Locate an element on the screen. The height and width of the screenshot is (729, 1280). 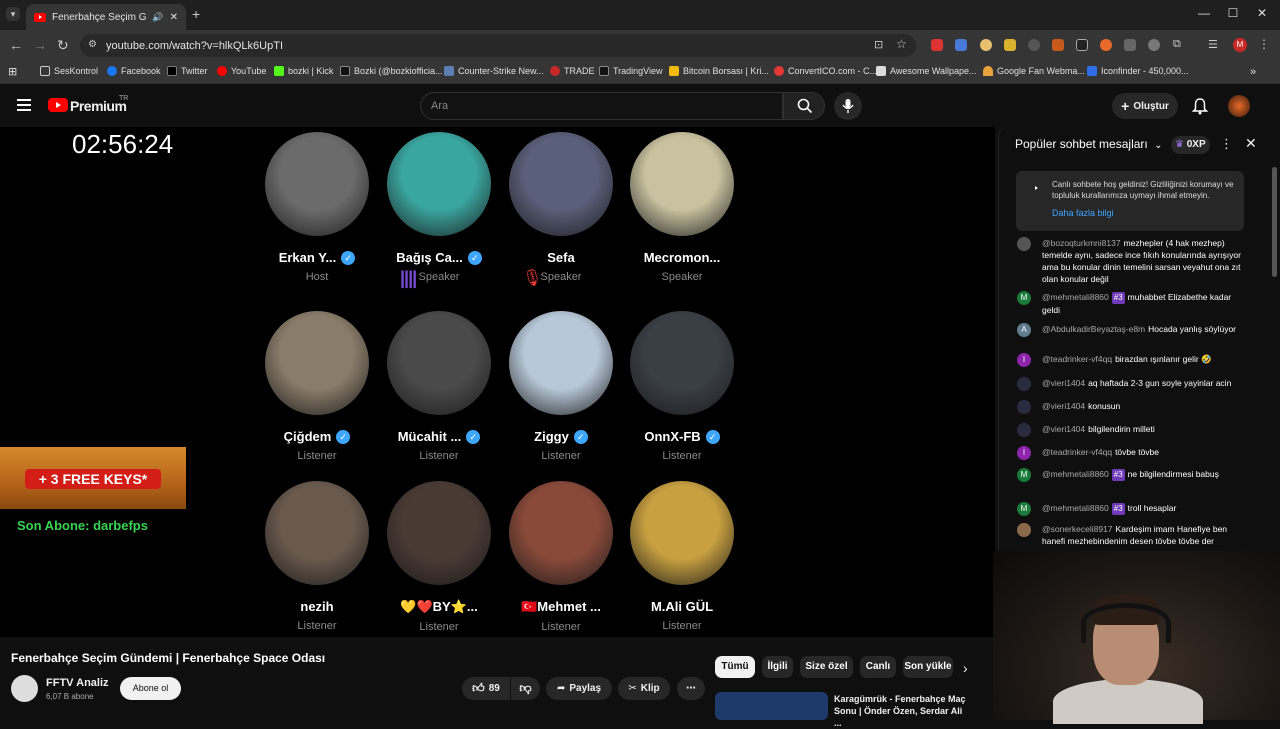
chat-message: @vieri1404 konusun is located at coordinates (1132, 407).